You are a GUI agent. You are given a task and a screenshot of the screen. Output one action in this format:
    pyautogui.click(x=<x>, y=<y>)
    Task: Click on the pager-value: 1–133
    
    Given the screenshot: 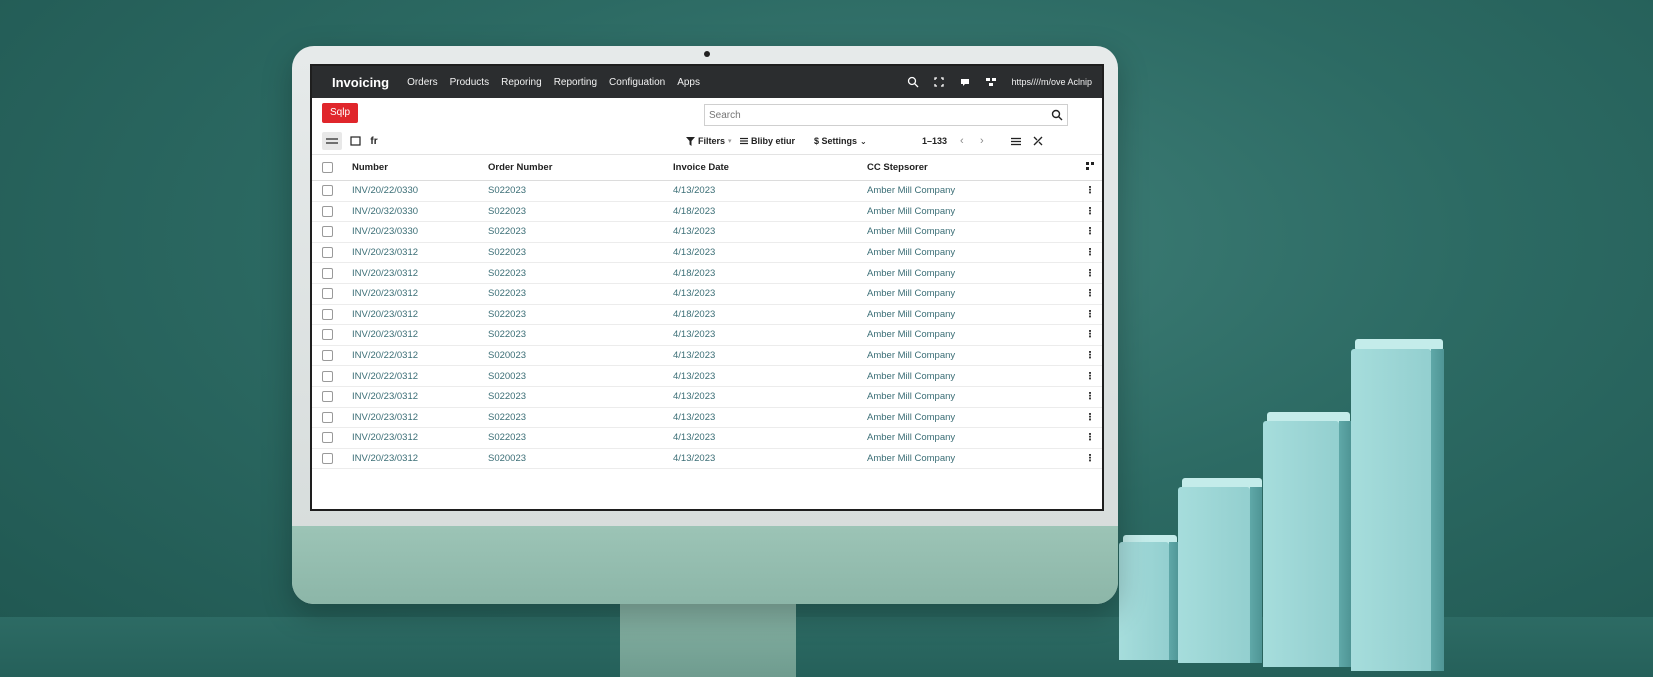 What is the action you would take?
    pyautogui.click(x=934, y=141)
    